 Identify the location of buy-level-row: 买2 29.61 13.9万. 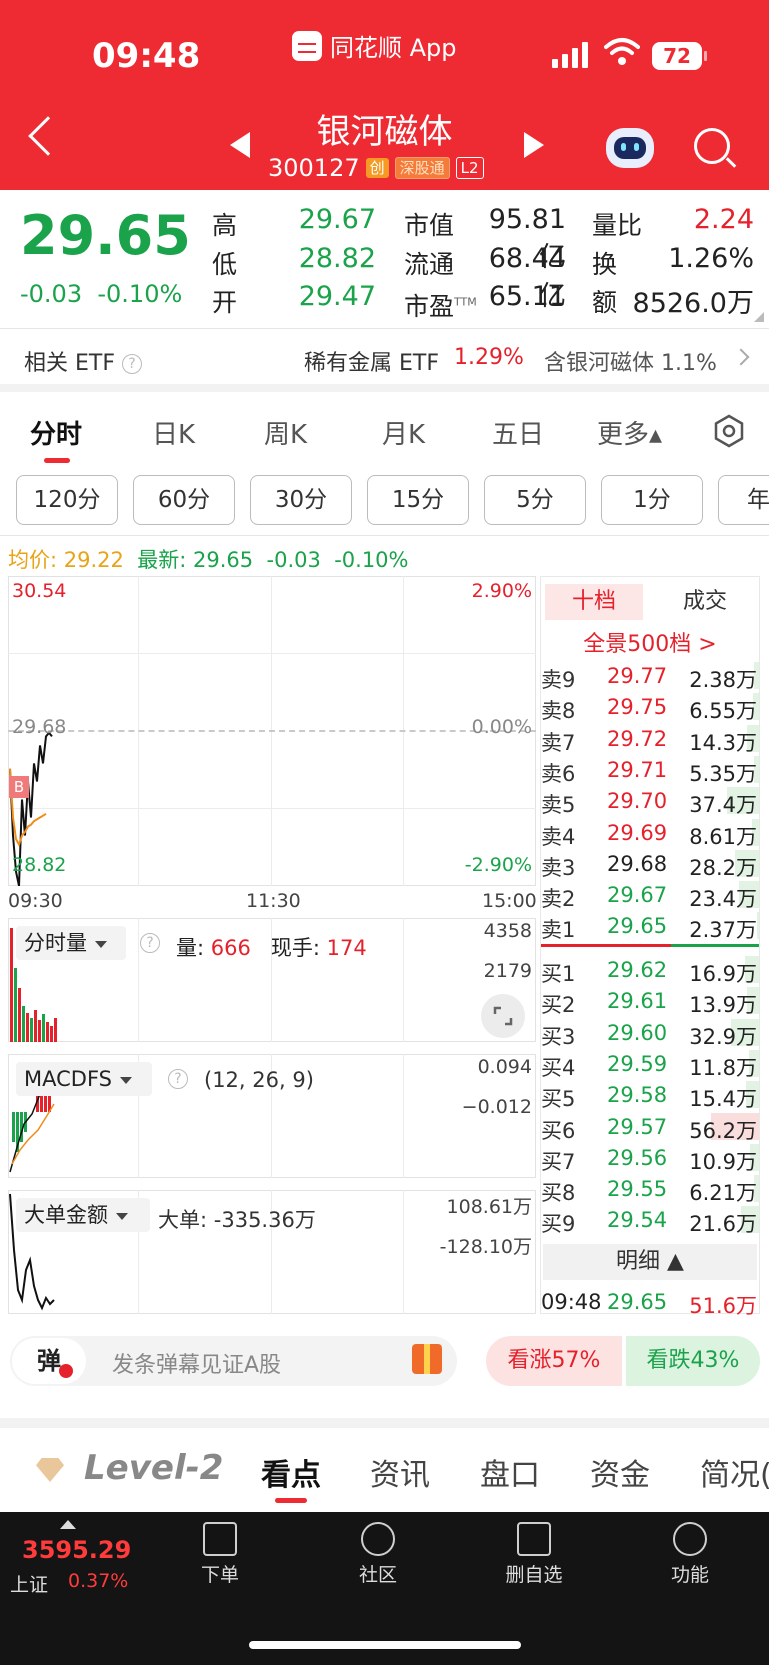
(650, 1001).